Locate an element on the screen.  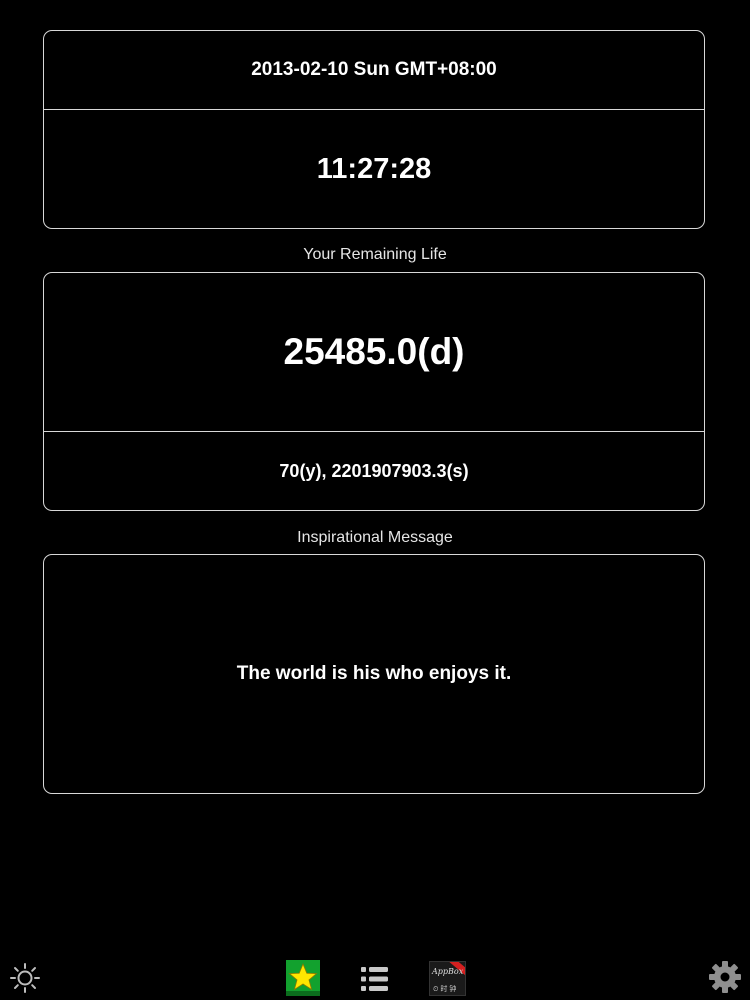
remaining-details-text: 70(y), 2201907903.3(s) is located at coordinates (374, 470).